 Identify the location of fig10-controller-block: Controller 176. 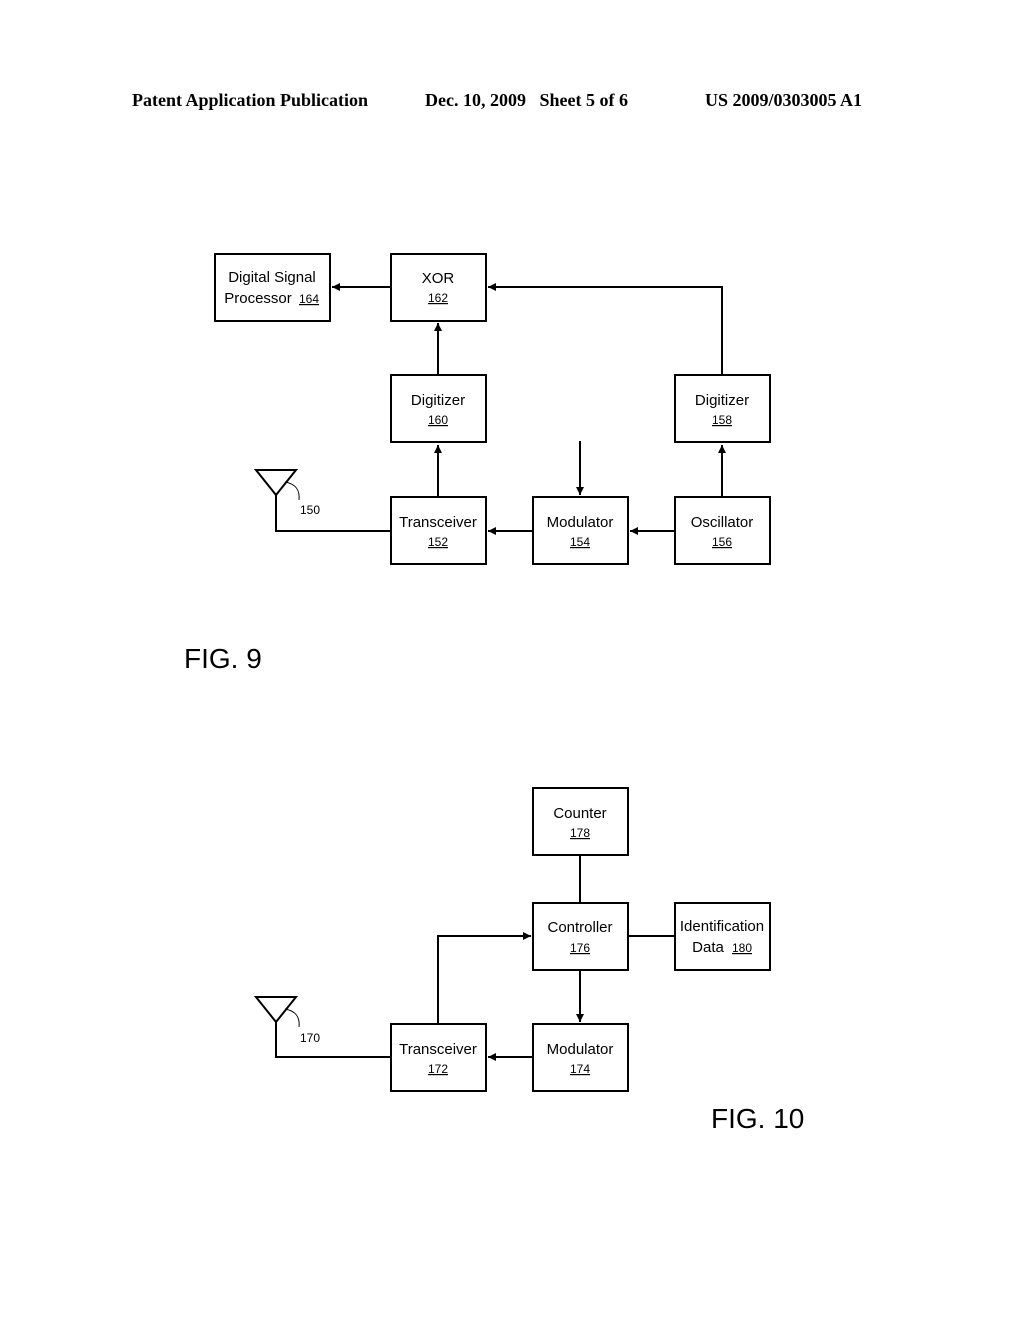
(580, 936).